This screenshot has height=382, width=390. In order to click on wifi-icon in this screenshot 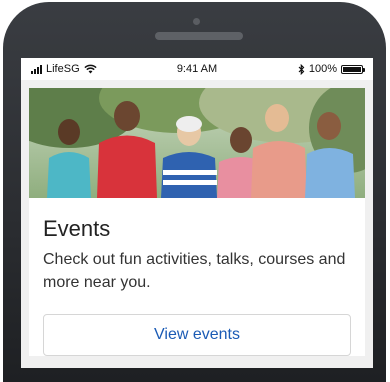, I will do `click(90, 69)`.